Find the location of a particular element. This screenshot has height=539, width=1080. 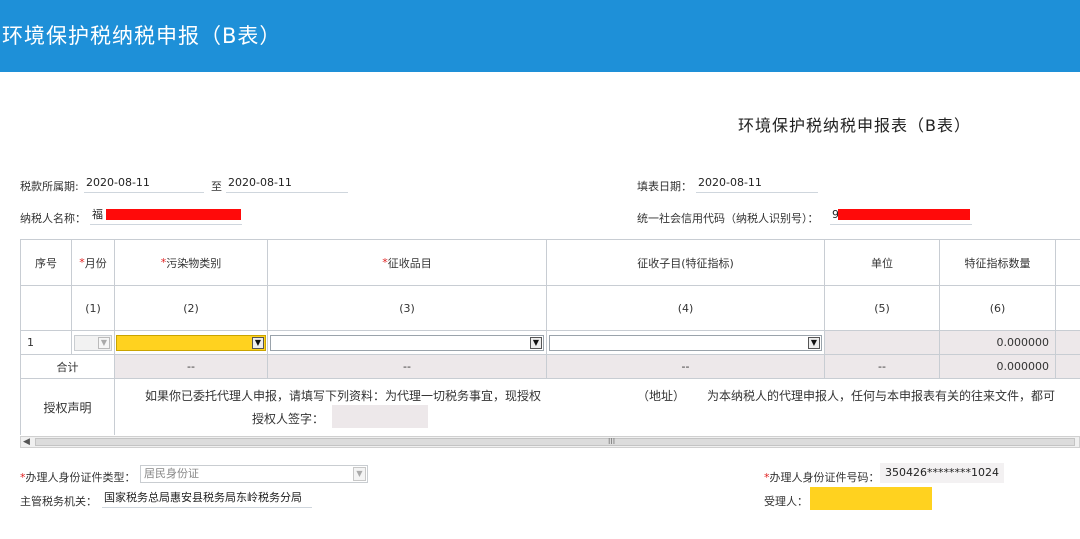

receiver-field is located at coordinates (871, 498).